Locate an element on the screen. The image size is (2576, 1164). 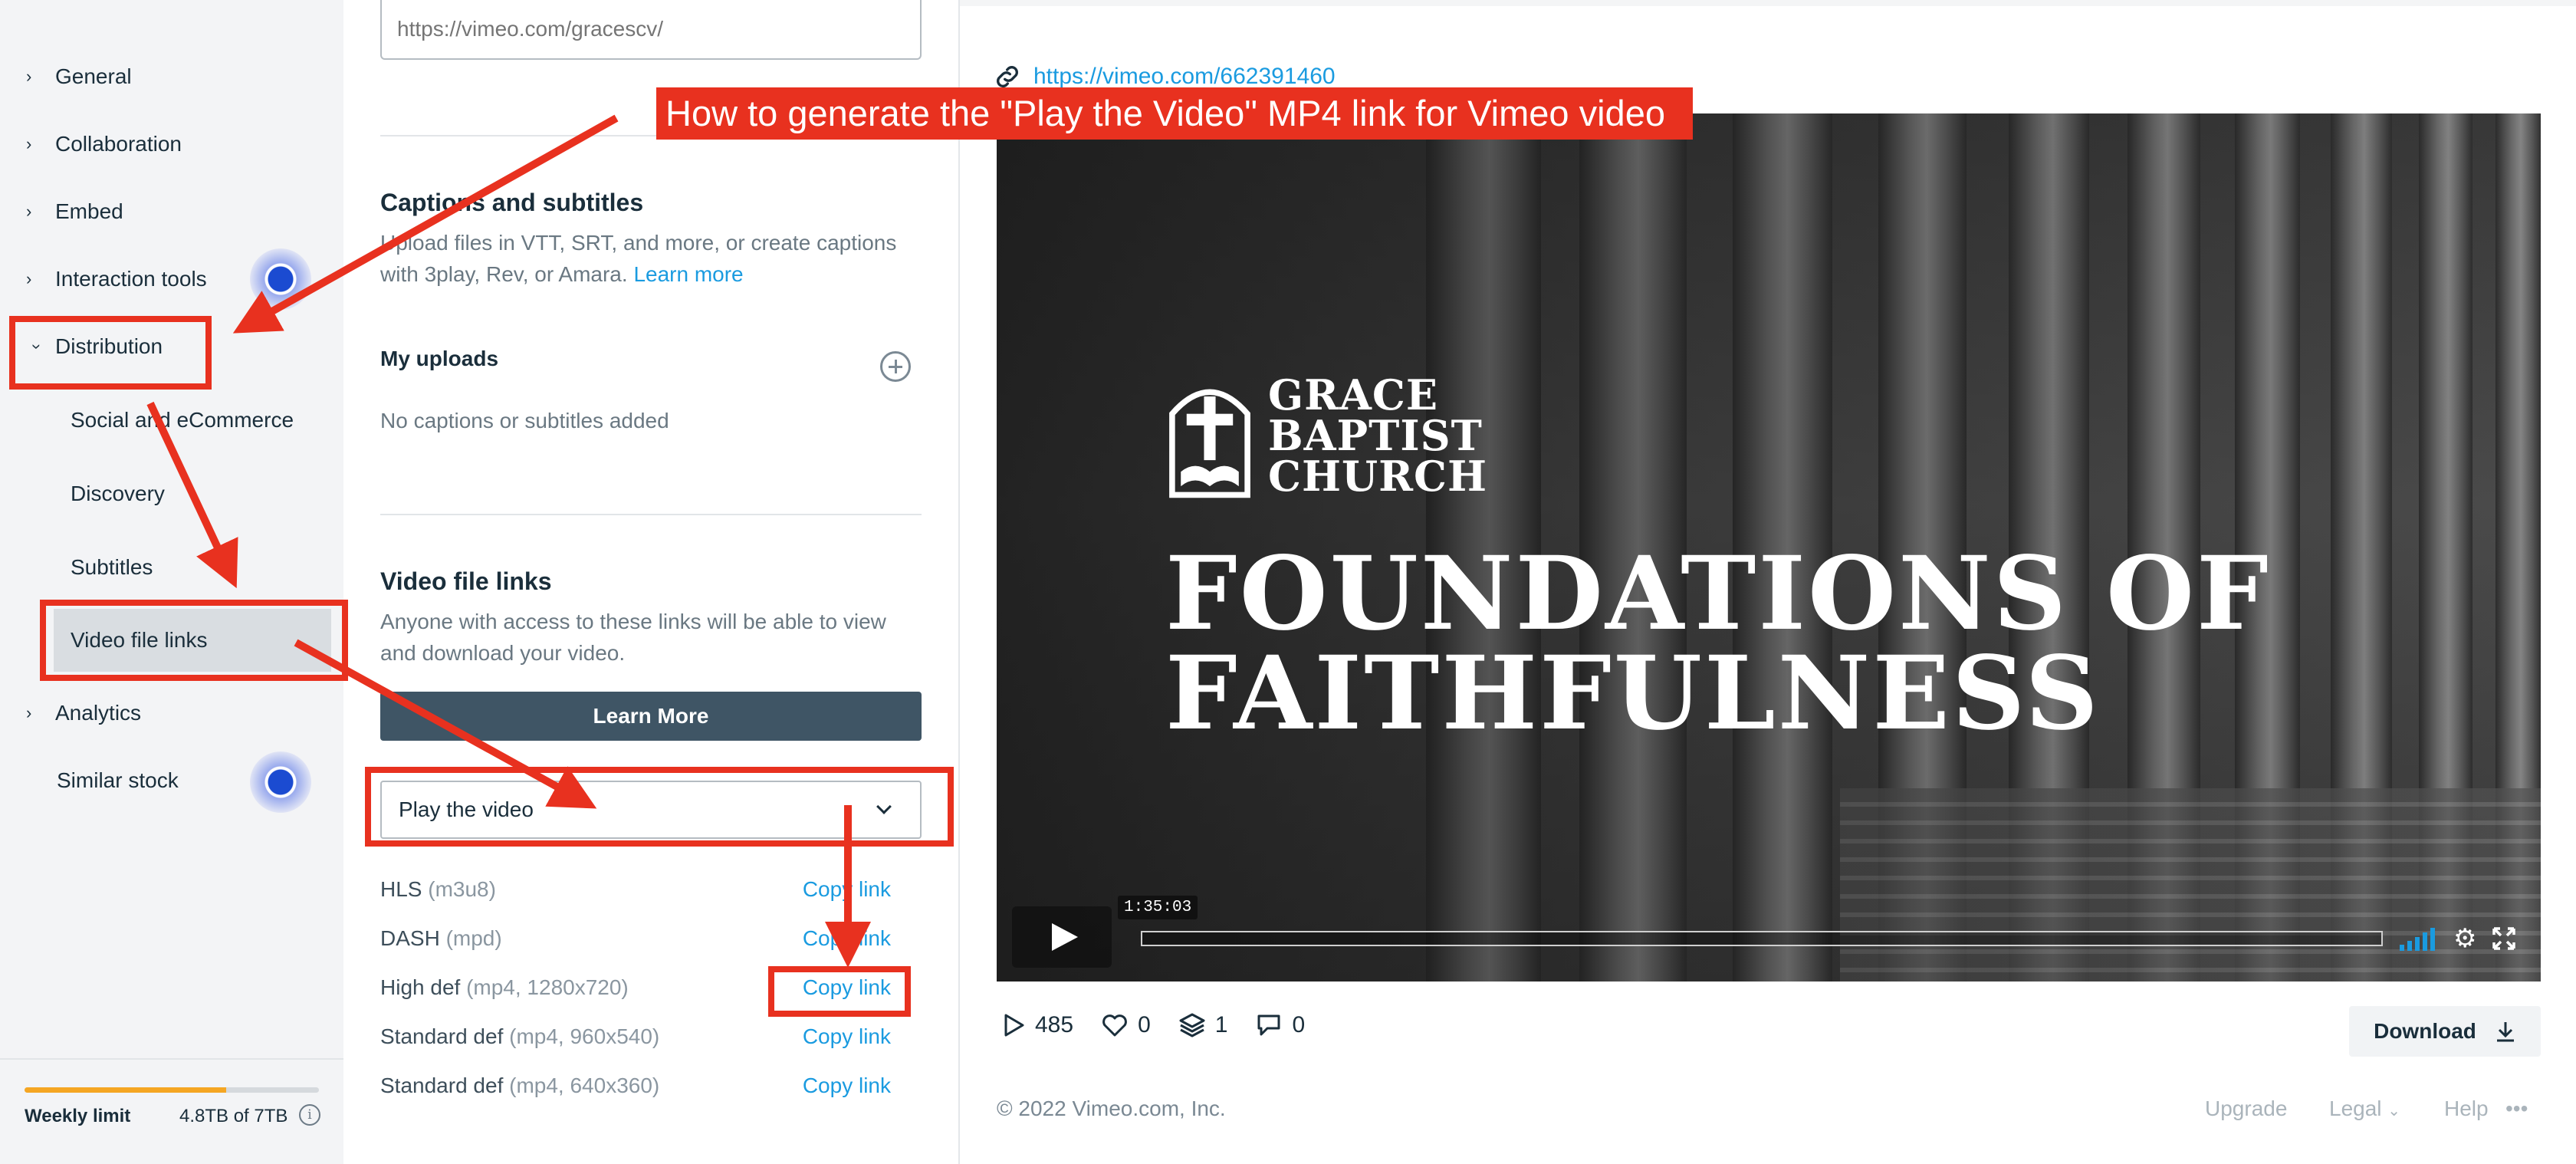
file-link-name: HLS is located at coordinates (401, 889).